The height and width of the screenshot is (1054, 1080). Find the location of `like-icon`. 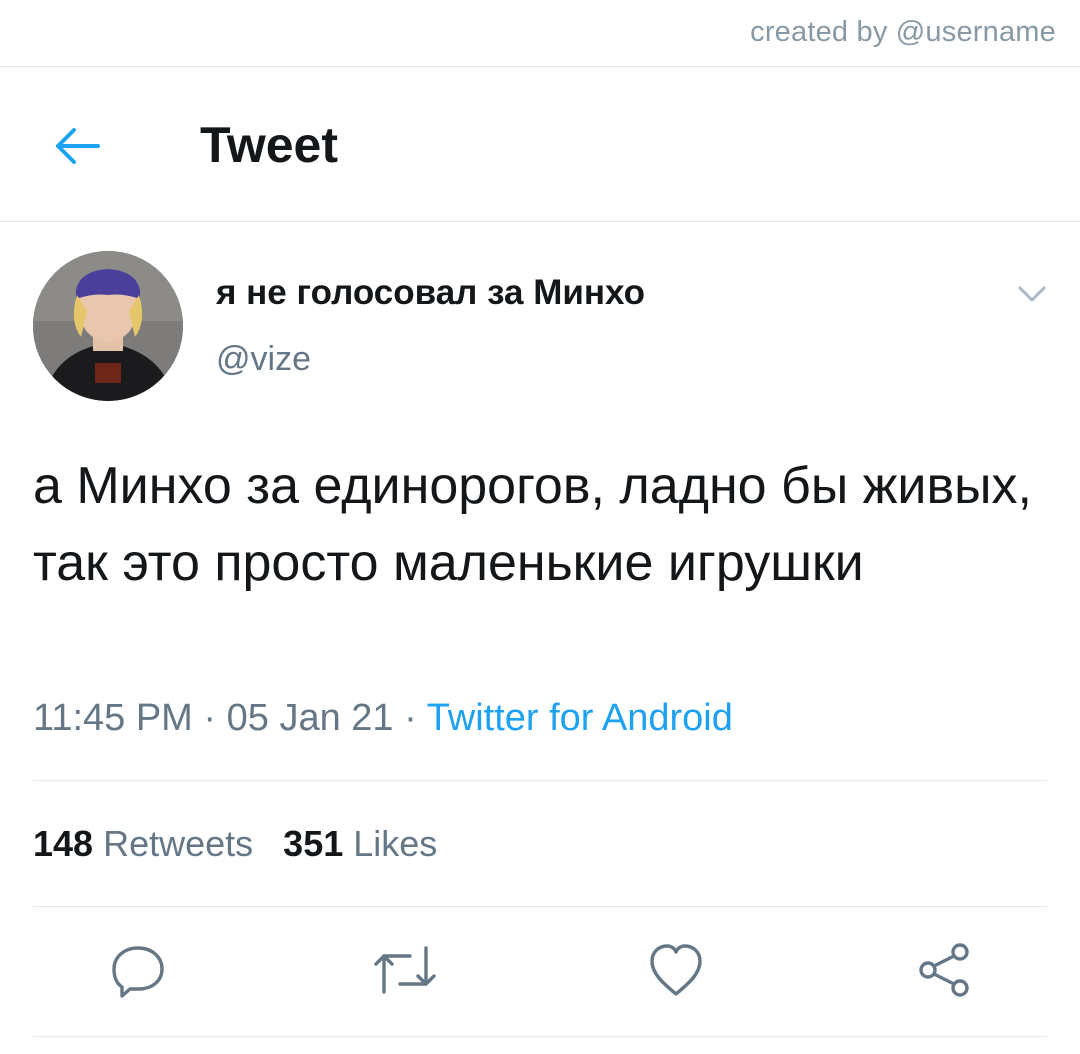

like-icon is located at coordinates (676, 970).